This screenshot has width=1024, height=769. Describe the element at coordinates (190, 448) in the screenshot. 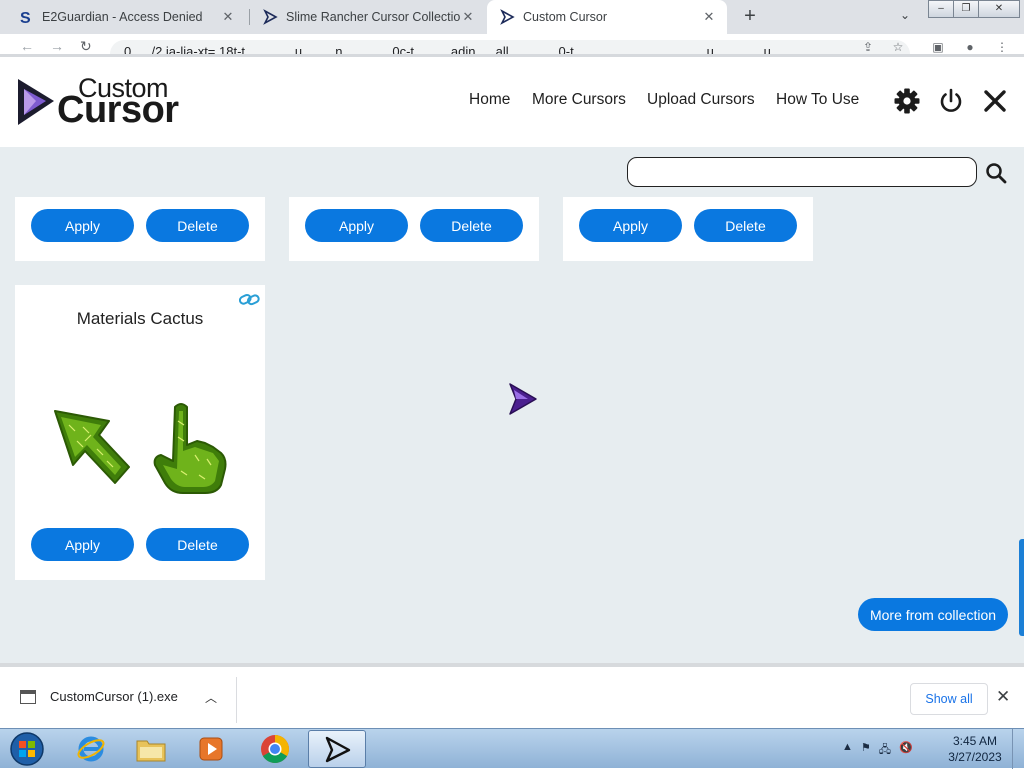

I see `cactus-hand-cursor-image` at that location.